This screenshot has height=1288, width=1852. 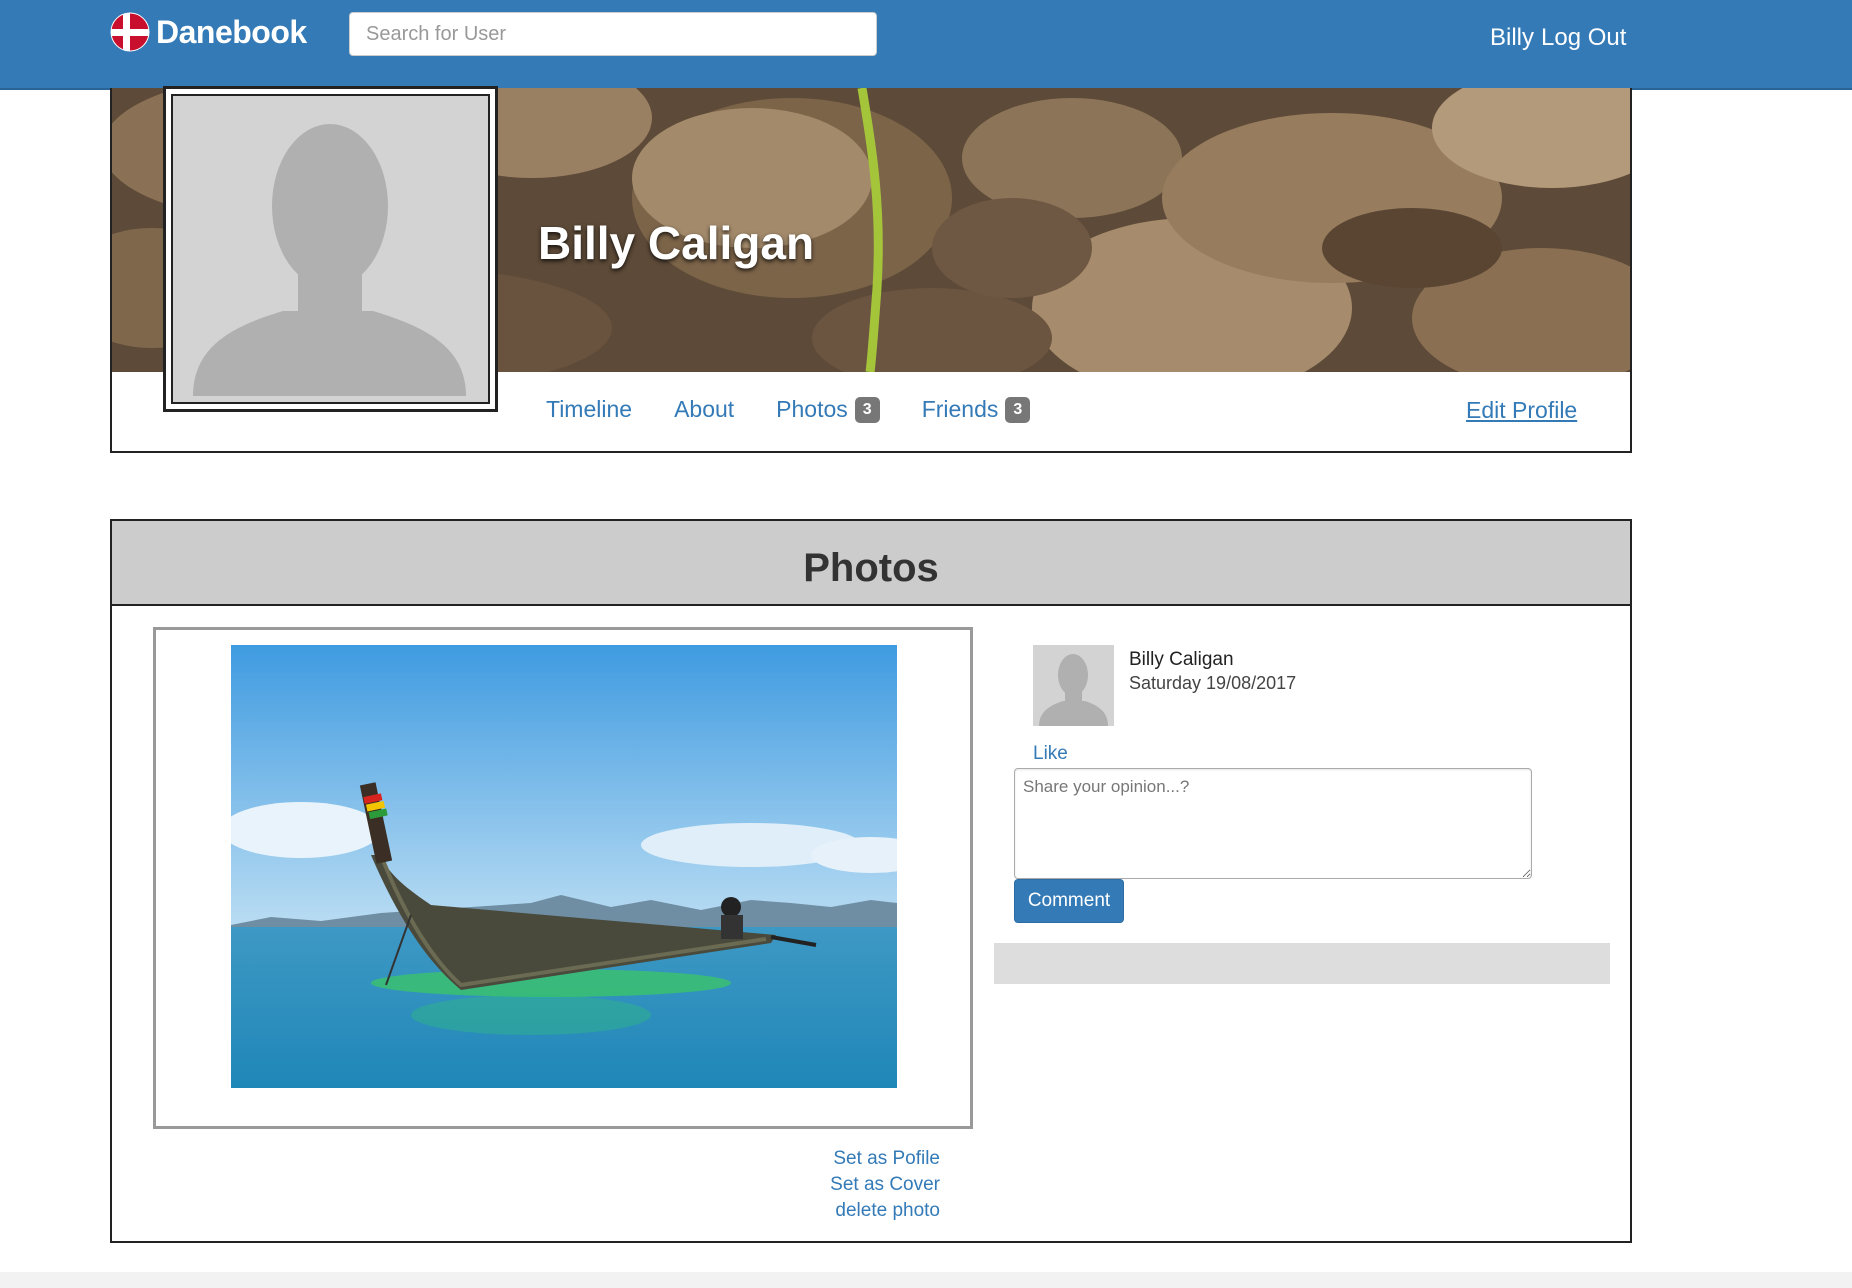 What do you see at coordinates (1069, 901) in the screenshot?
I see `comment-button: Comment` at bounding box center [1069, 901].